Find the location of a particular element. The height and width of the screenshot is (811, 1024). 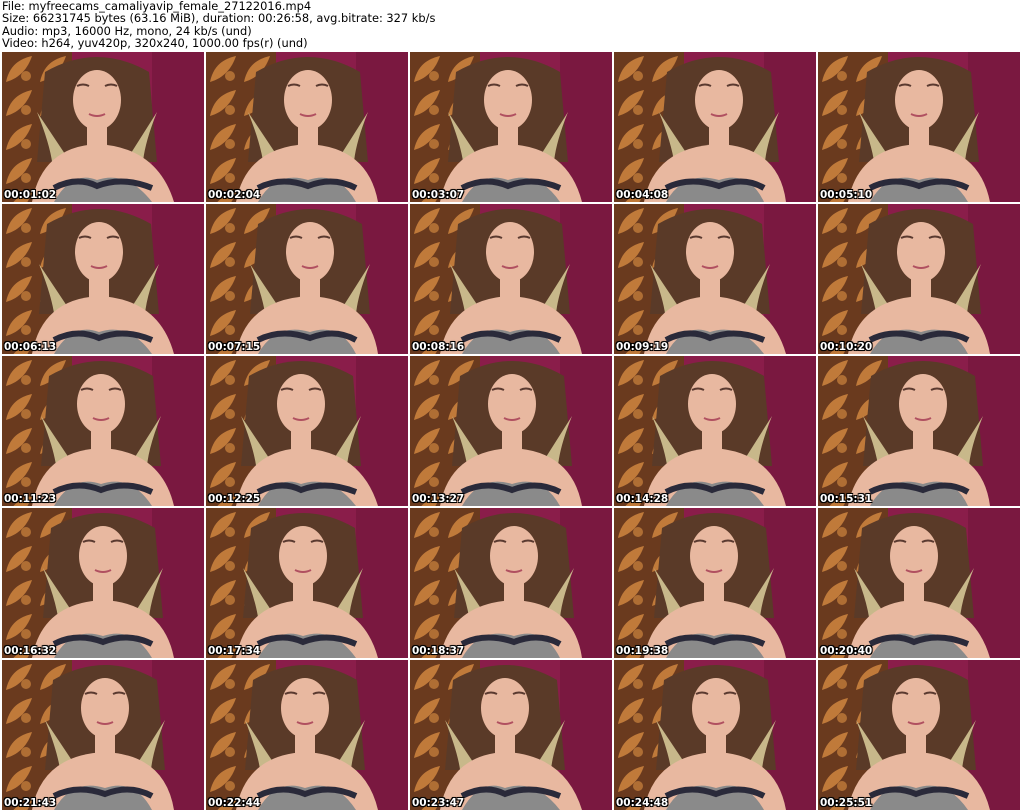

video-thumbnail: 00:16:32 is located at coordinates (103, 583).